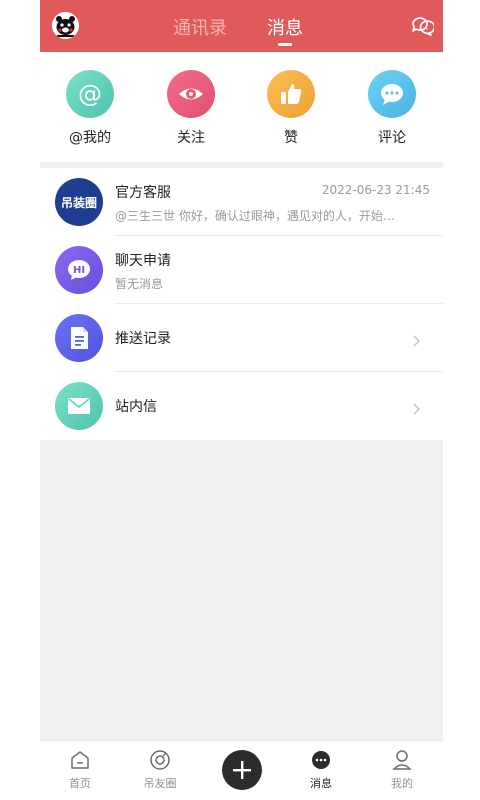  I want to click on quick-action-at-me: @ @我的, so click(90, 108).